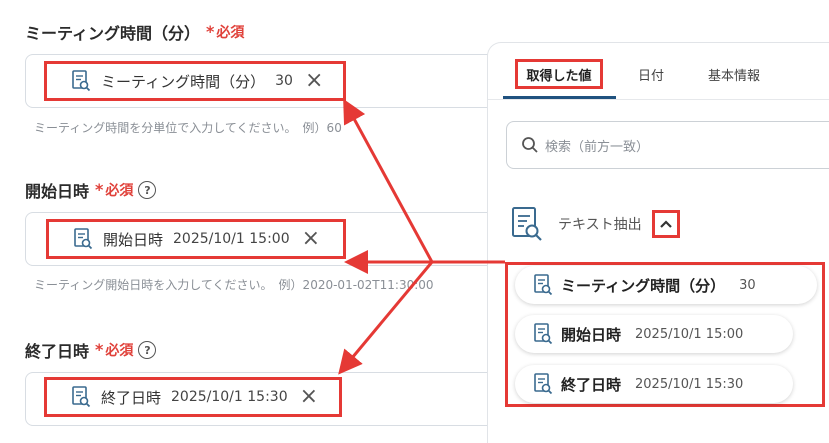 This screenshot has height=443, width=829. I want to click on result-value: 30, so click(747, 285).